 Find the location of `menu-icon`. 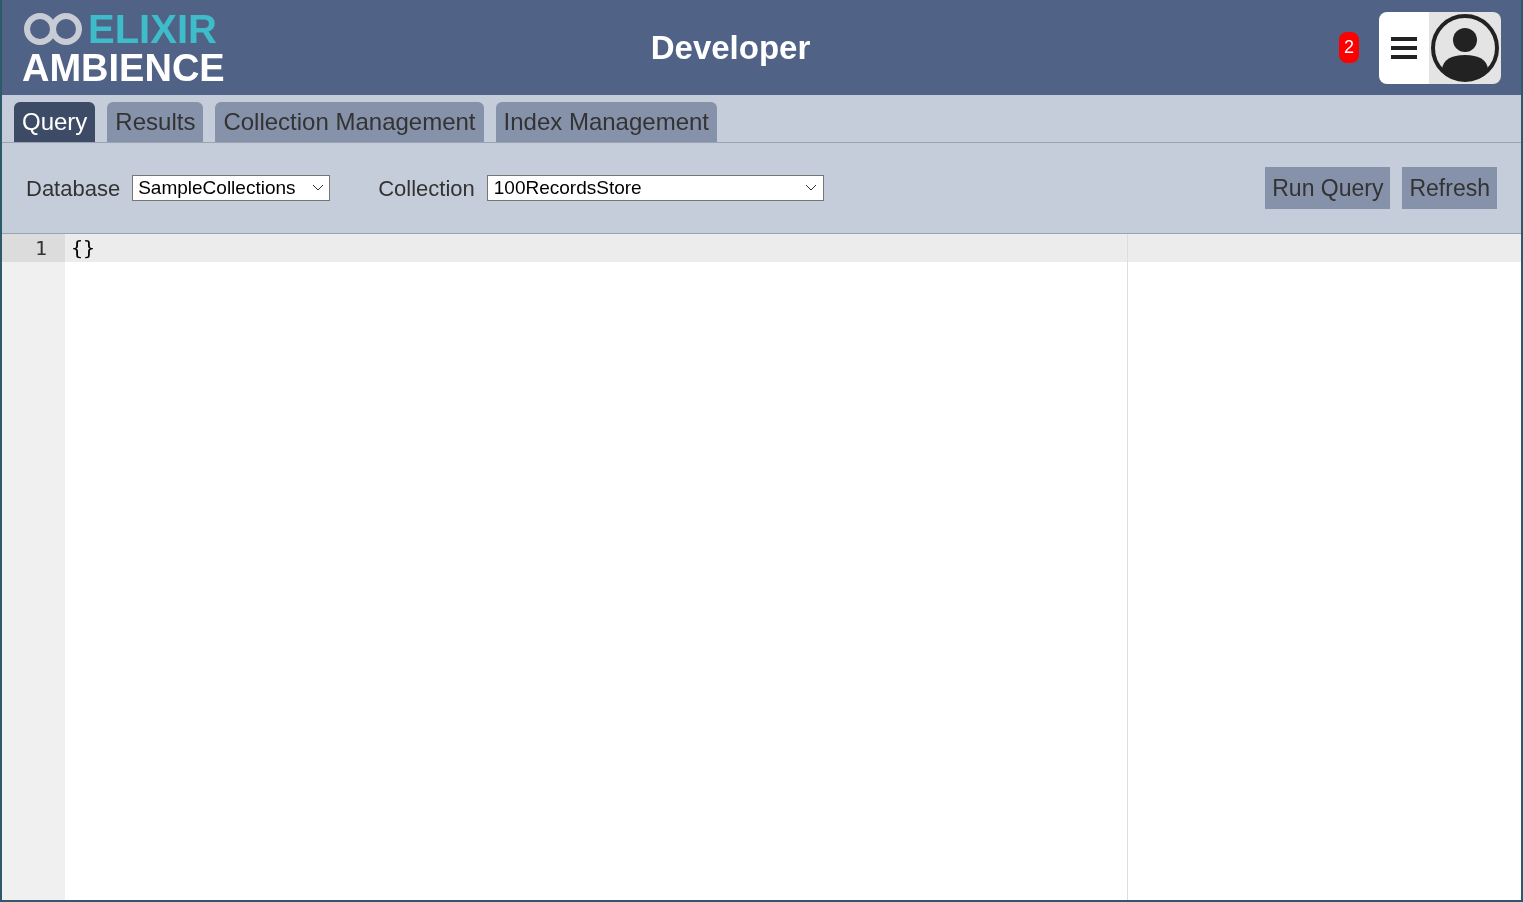

menu-icon is located at coordinates (1404, 47).